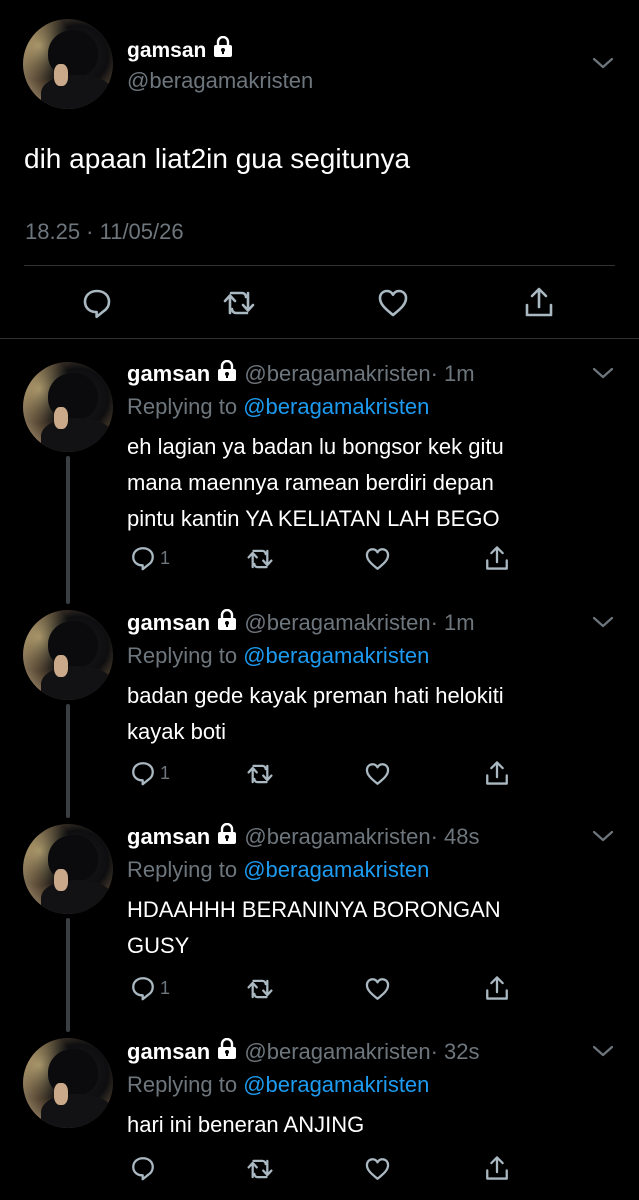 The width and height of the screenshot is (639, 1200). I want to click on reply-text-line: badan gede kayak preman hati helokiti, so click(315, 695).